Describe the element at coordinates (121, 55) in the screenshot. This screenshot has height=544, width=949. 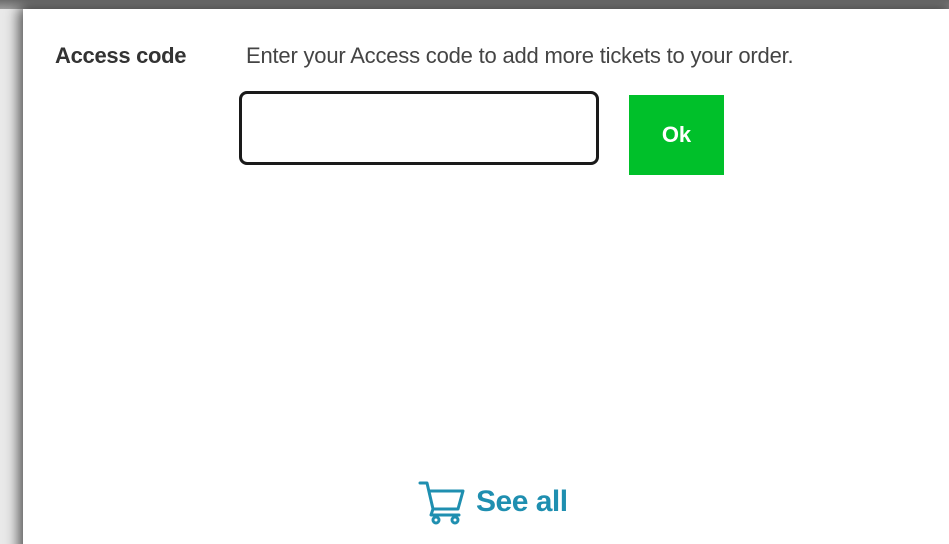
I see `access-code-label: Access code` at that location.